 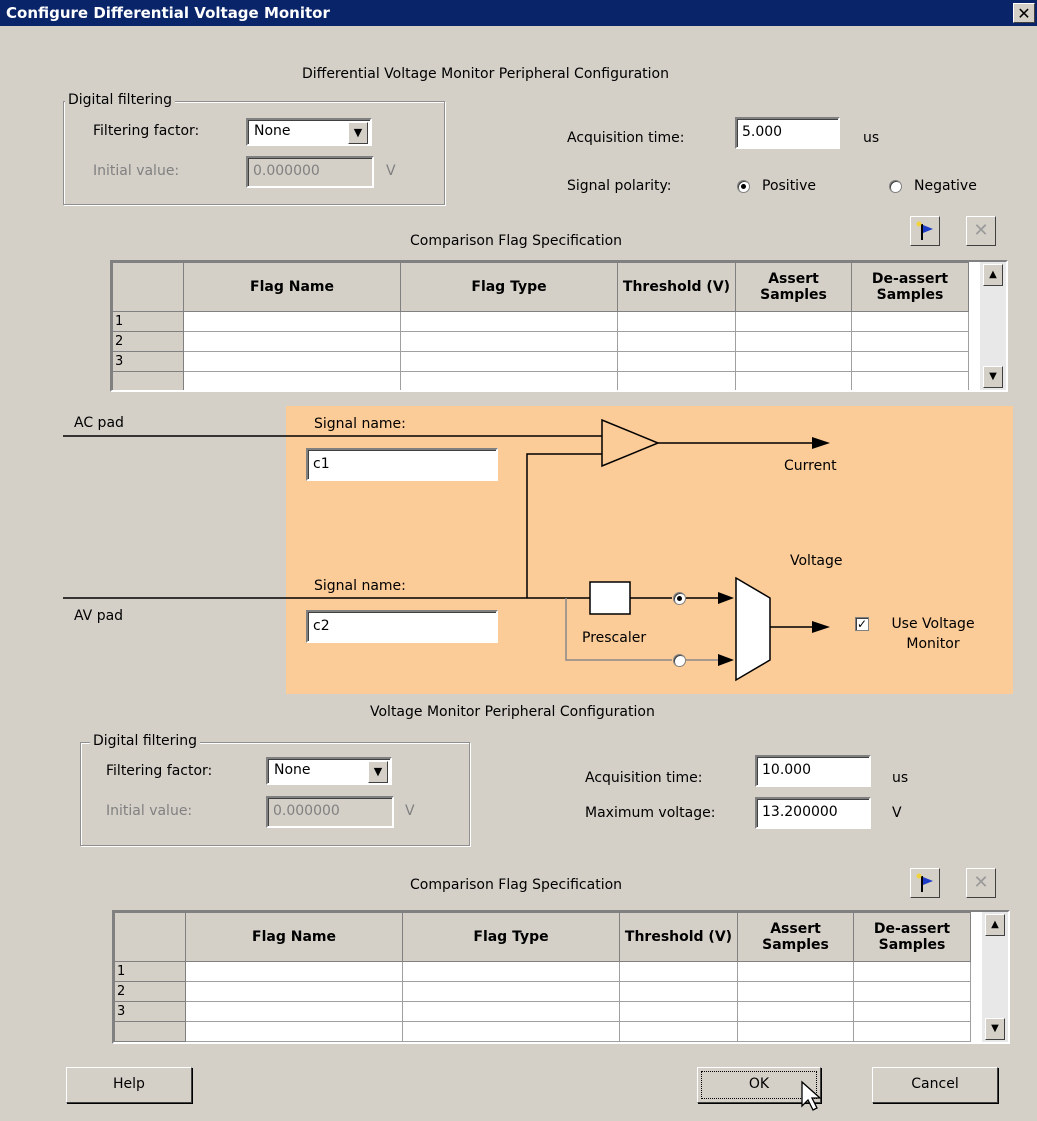 What do you see at coordinates (995, 925) in the screenshot?
I see `scroll-up-icon: ▲` at bounding box center [995, 925].